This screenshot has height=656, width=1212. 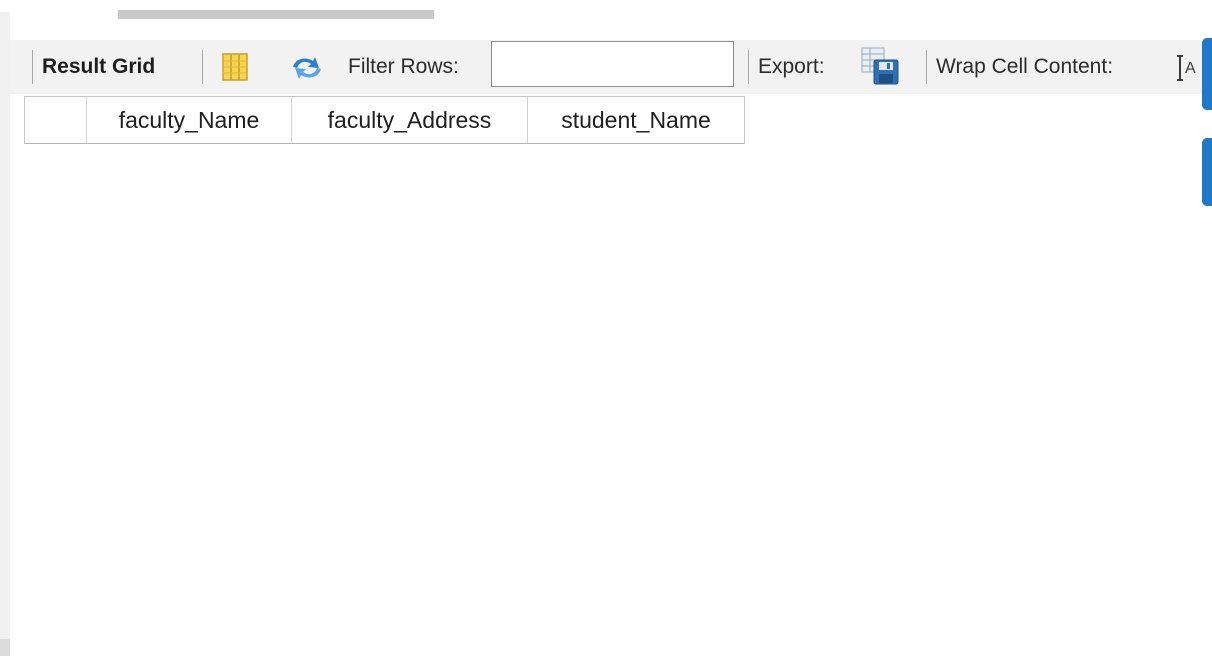 I want to click on wrap-cell-icon: A, so click(x=1189, y=70).